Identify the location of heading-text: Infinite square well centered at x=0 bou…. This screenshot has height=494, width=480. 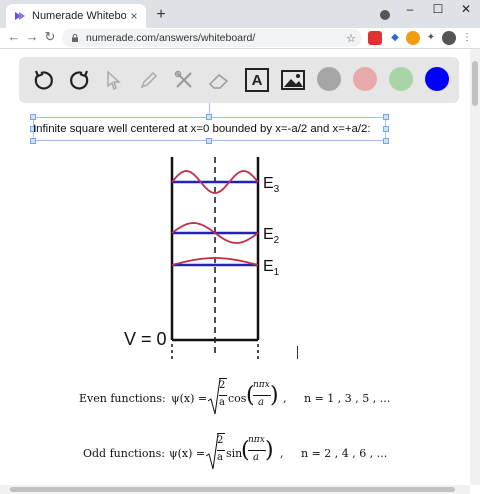
(209, 129).